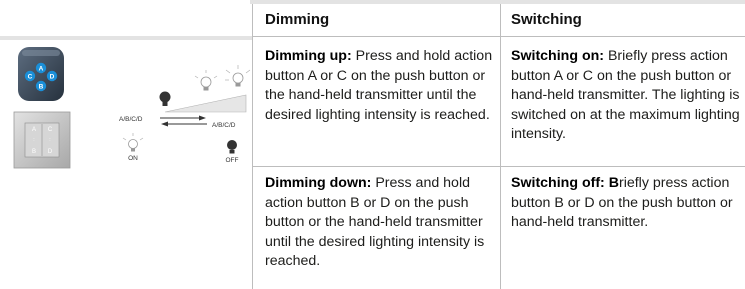  I want to click on cell-title: Switching on:, so click(557, 56).